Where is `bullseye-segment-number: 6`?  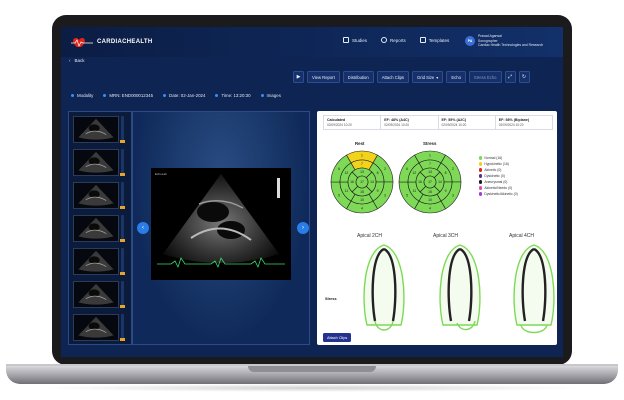
bullseye-segment-number: 6 is located at coordinates (339, 169).